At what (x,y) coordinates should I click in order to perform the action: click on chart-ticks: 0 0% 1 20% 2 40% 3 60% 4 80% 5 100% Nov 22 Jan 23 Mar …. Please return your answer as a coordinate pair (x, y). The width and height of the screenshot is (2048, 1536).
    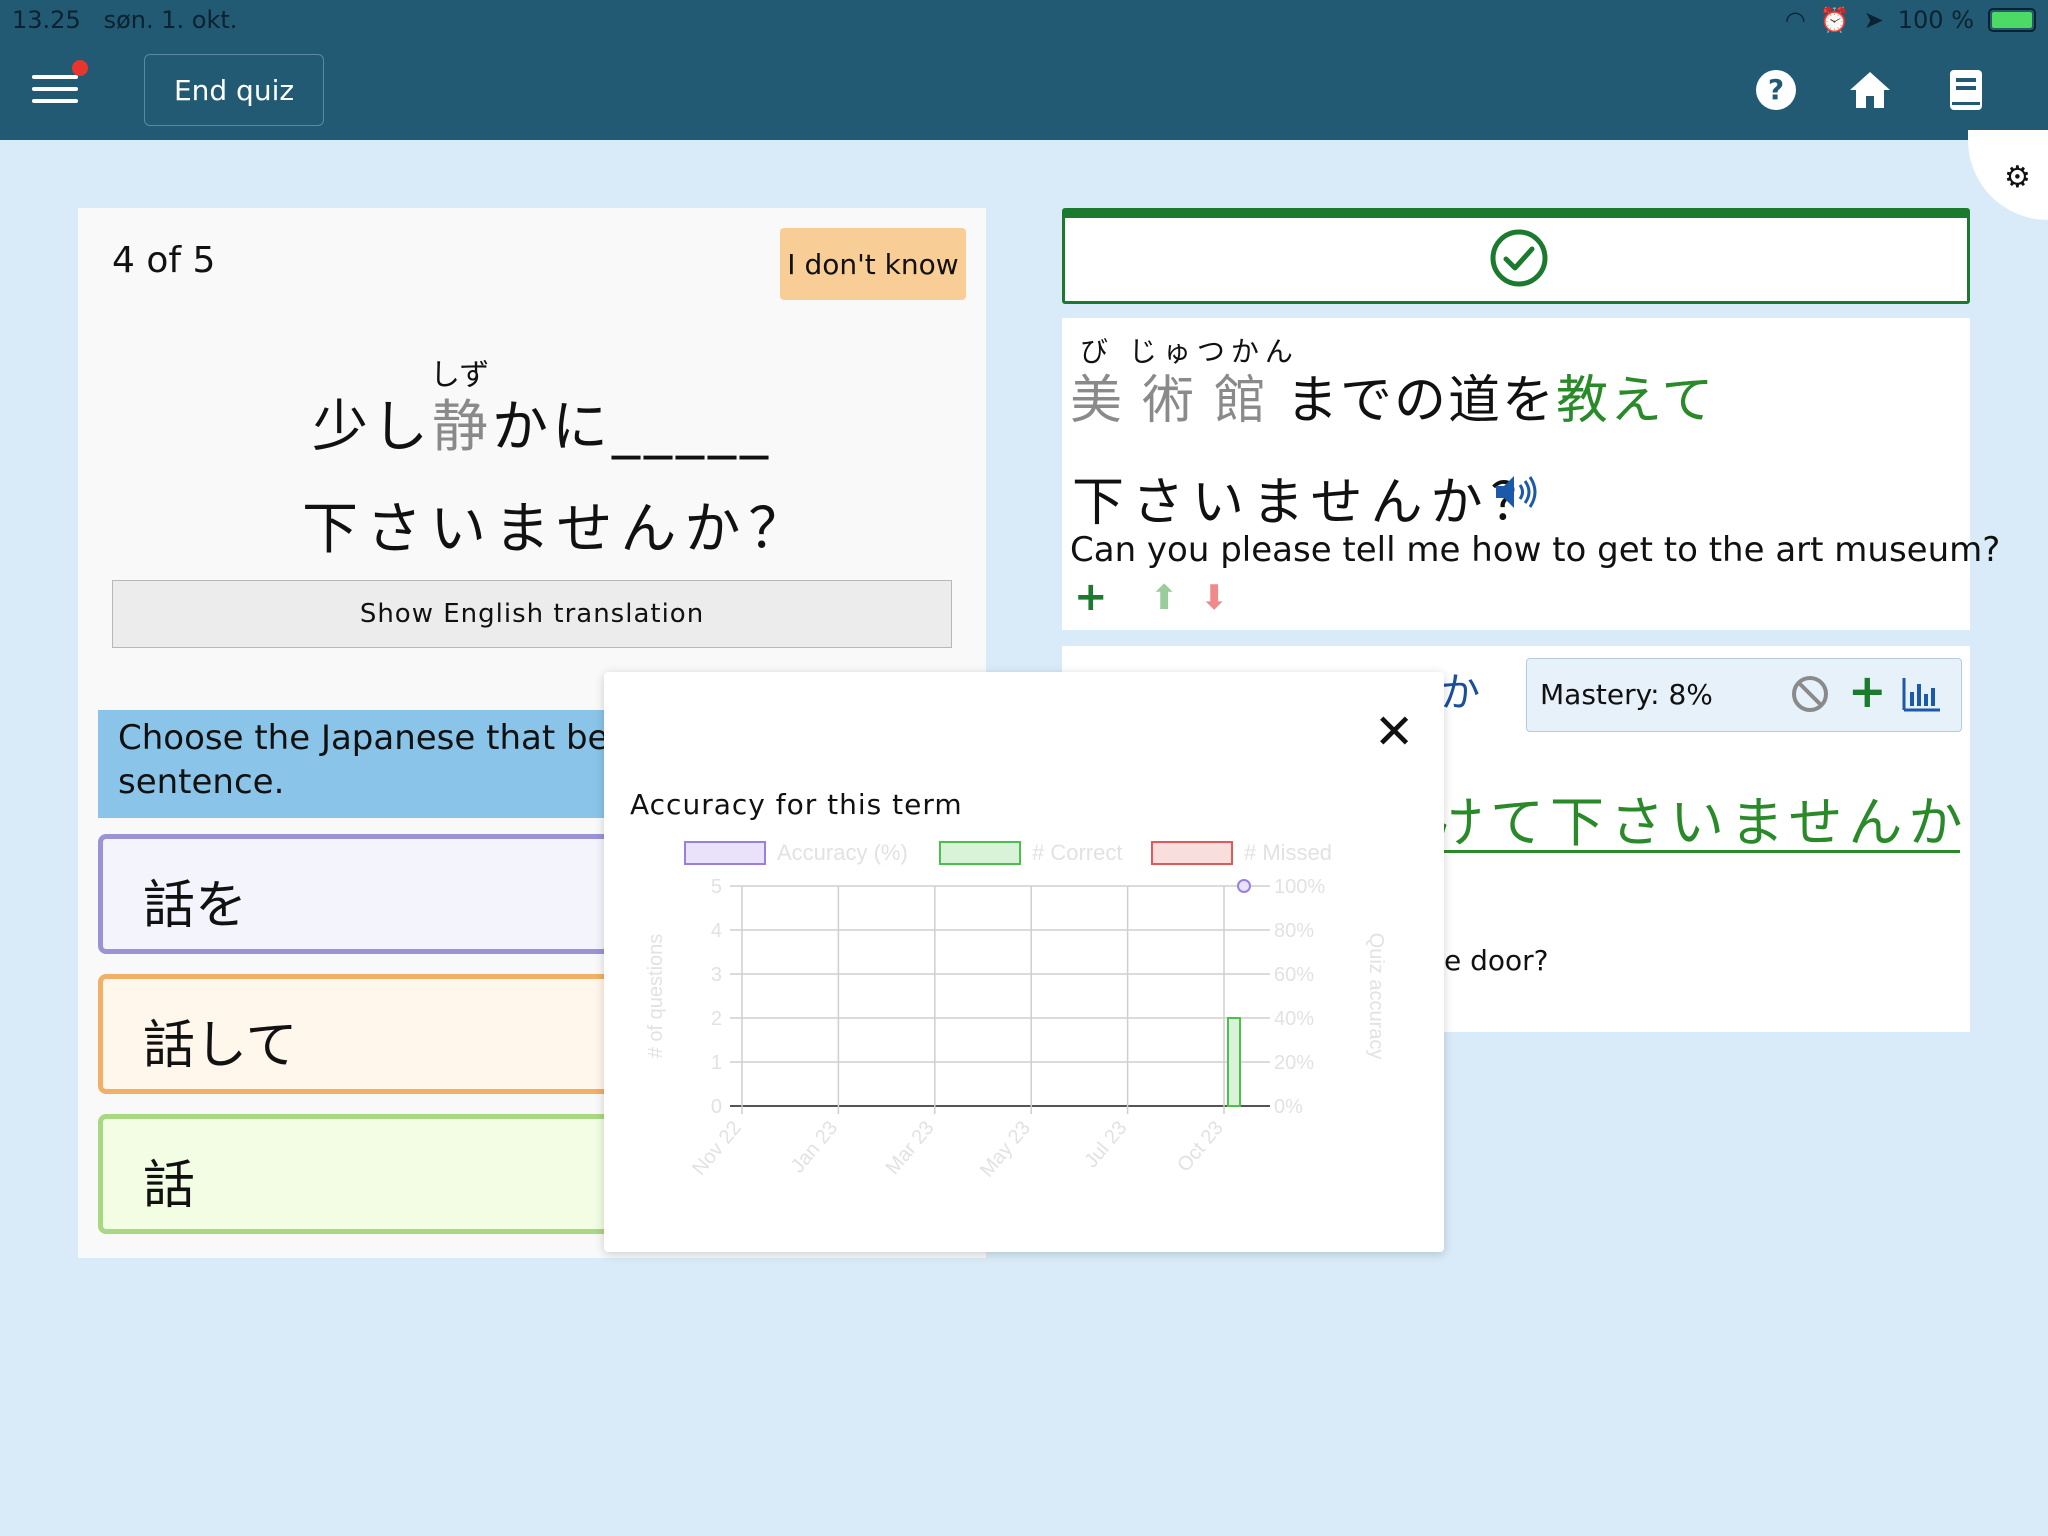
    Looking at the image, I should click on (1016, 1028).